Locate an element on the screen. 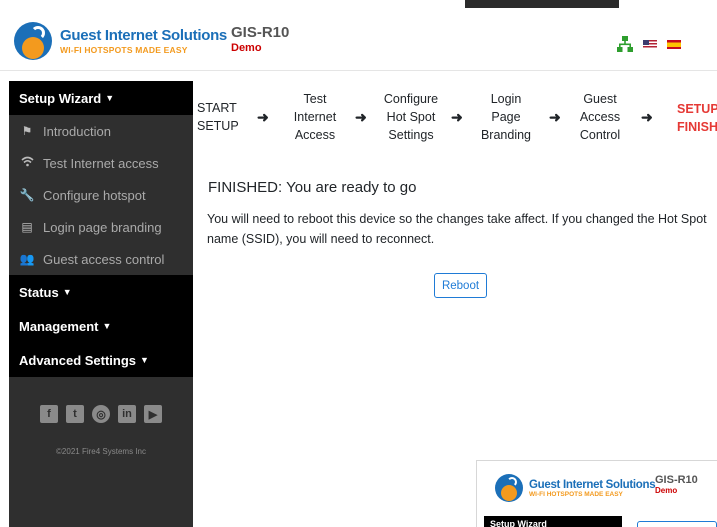  sidebar-section-label: Management is located at coordinates (59, 326).